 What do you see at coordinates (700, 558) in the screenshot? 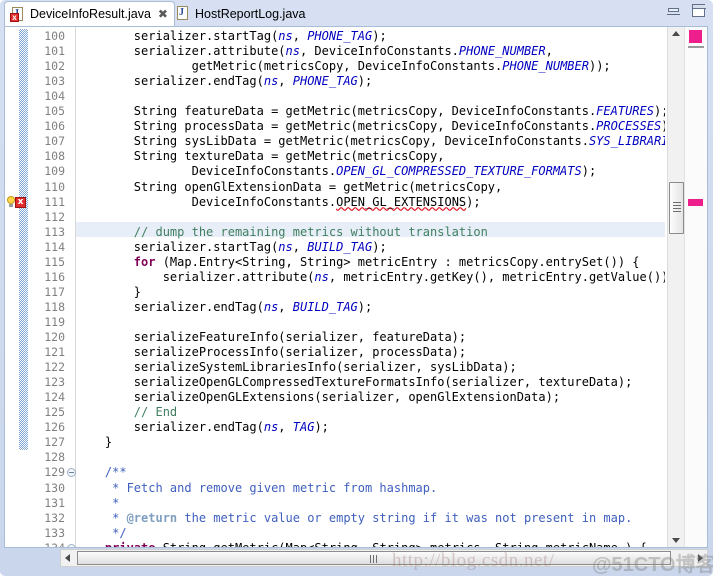
I see `scroll-right-icon` at bounding box center [700, 558].